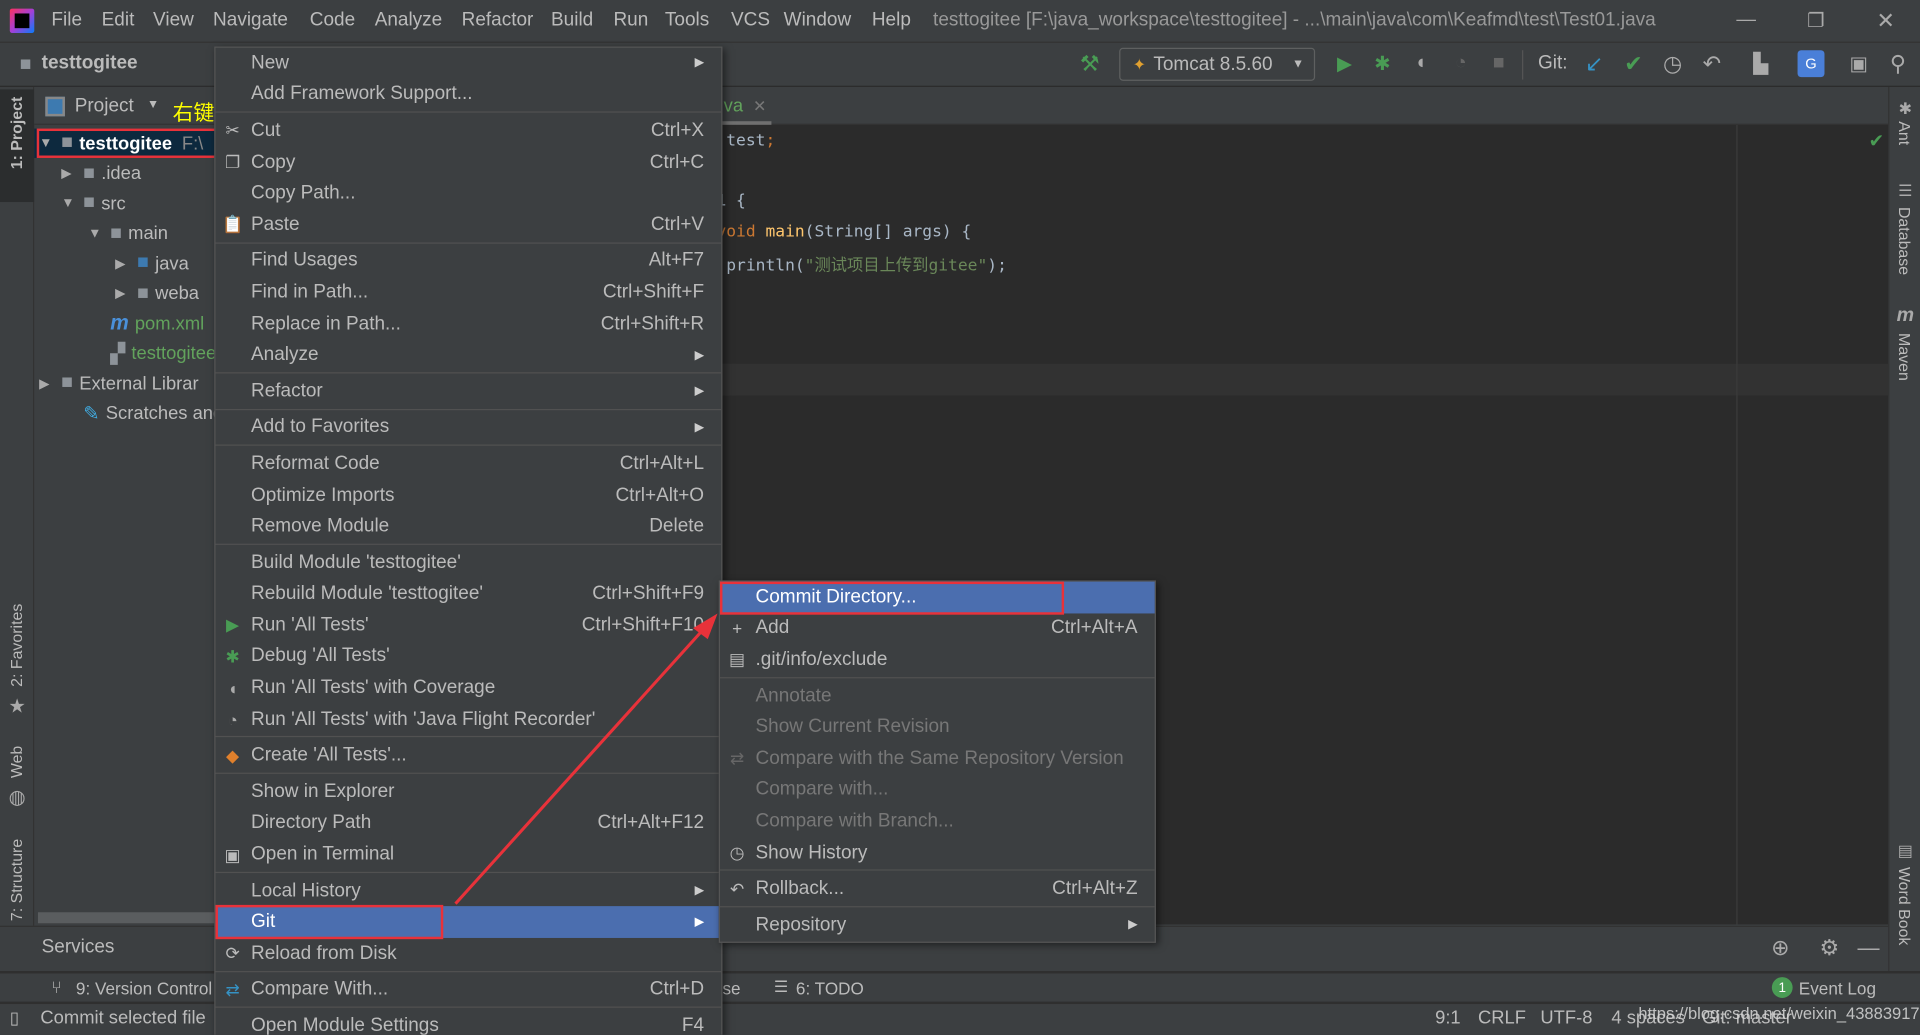  What do you see at coordinates (586, 759) in the screenshot?
I see `annotation-arrow` at bounding box center [586, 759].